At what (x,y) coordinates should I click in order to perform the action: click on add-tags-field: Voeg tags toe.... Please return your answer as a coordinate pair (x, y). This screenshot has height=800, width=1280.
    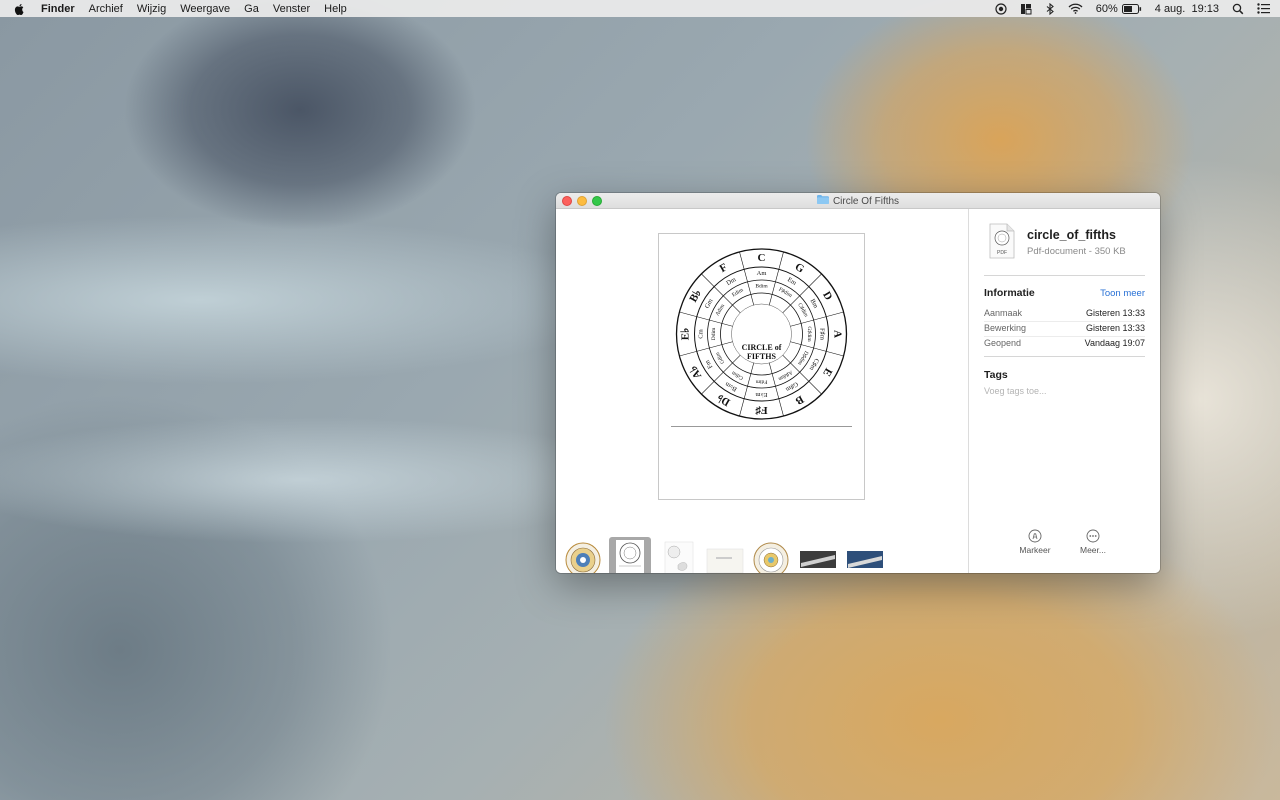
    Looking at the image, I should click on (1015, 391).